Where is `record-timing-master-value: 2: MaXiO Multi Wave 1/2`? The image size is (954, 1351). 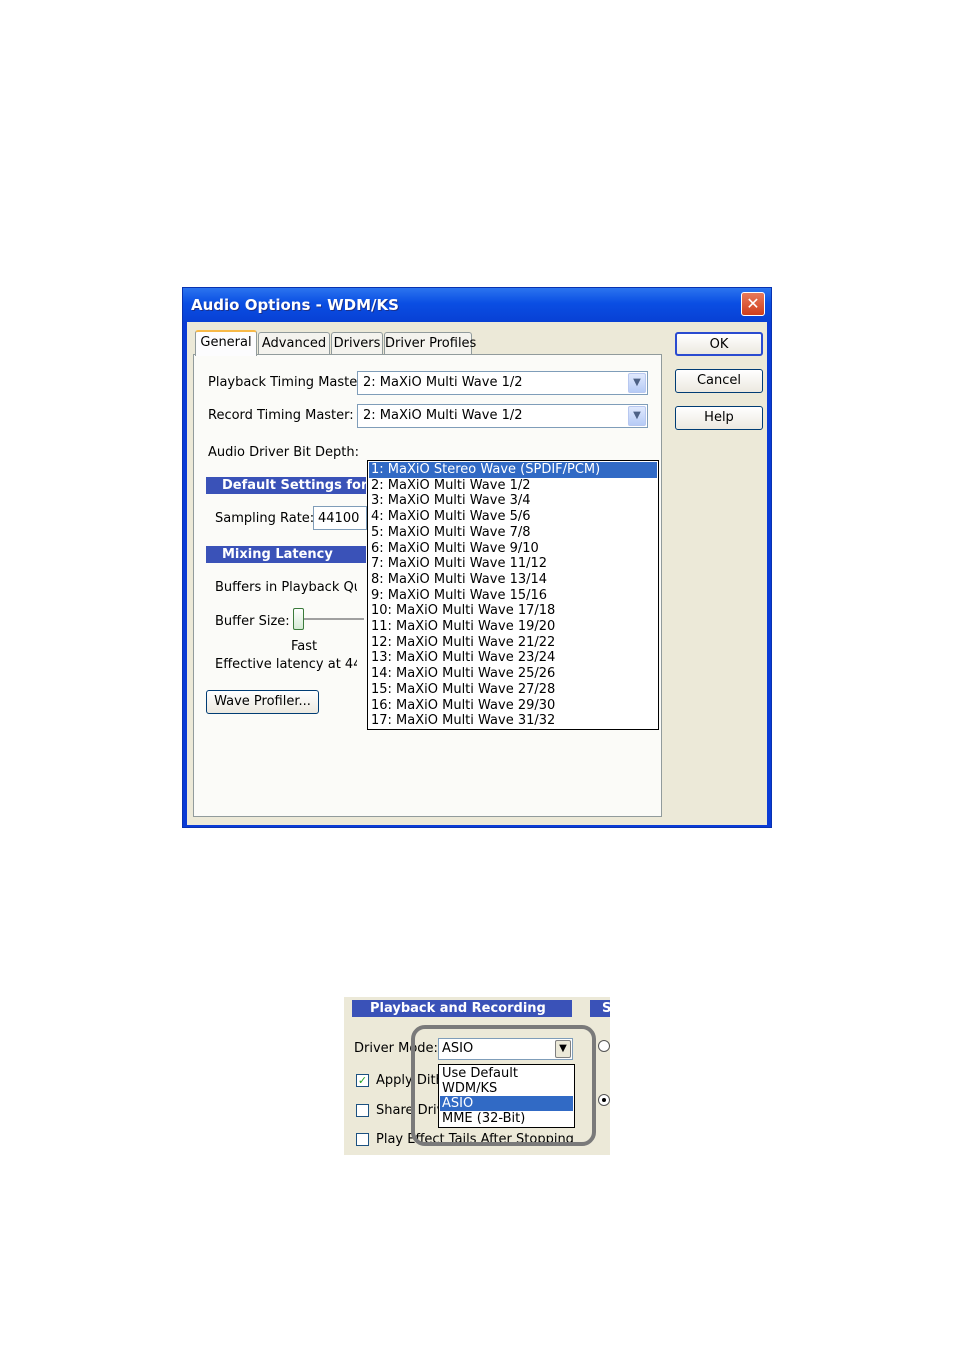
record-timing-master-value: 2: MaXiO Multi Wave 1/2 is located at coordinates (443, 415).